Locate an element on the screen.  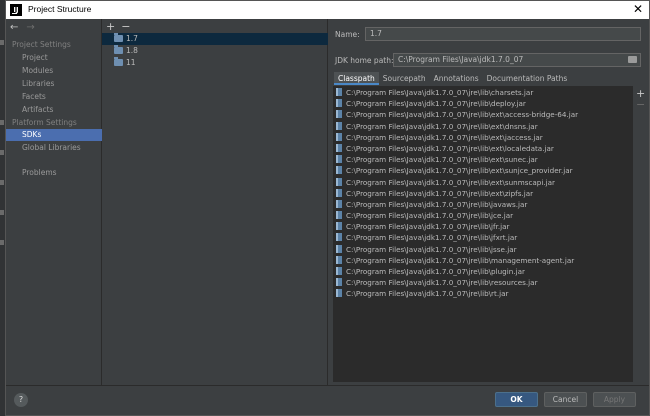
project-settings-header: Project Settings is located at coordinates (41, 44).